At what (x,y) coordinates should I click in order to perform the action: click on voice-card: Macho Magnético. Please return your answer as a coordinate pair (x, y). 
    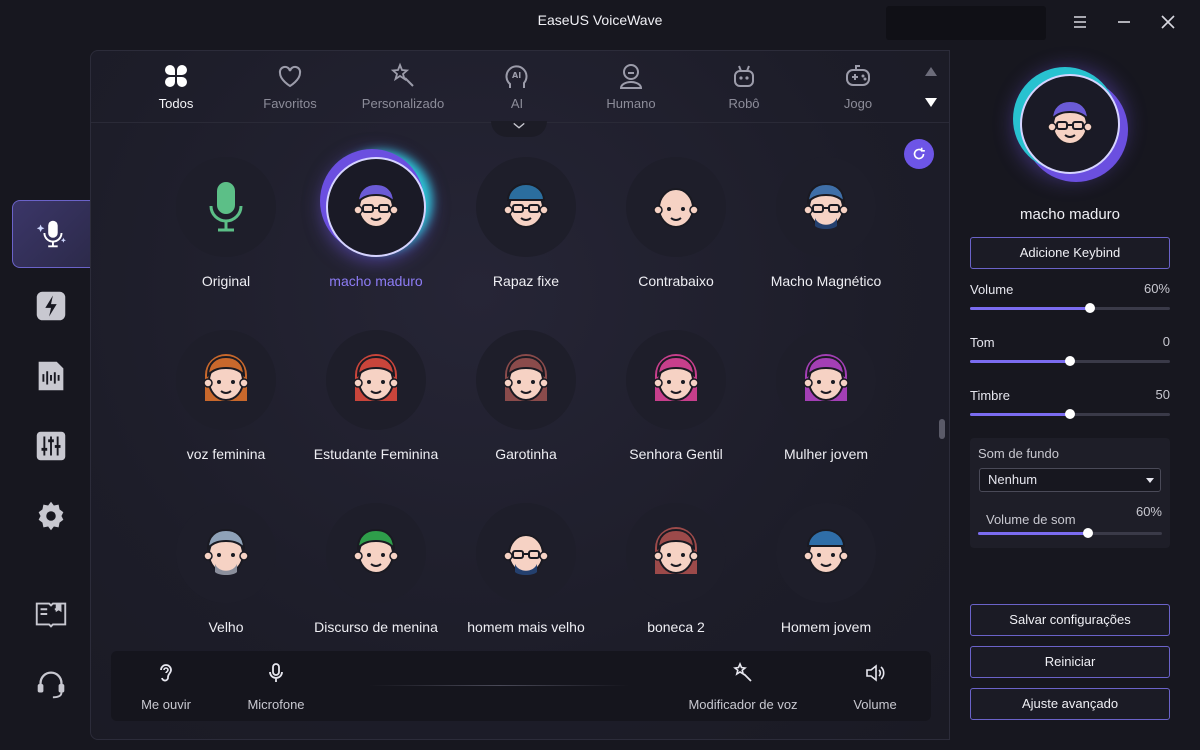
    Looking at the image, I should click on (826, 232).